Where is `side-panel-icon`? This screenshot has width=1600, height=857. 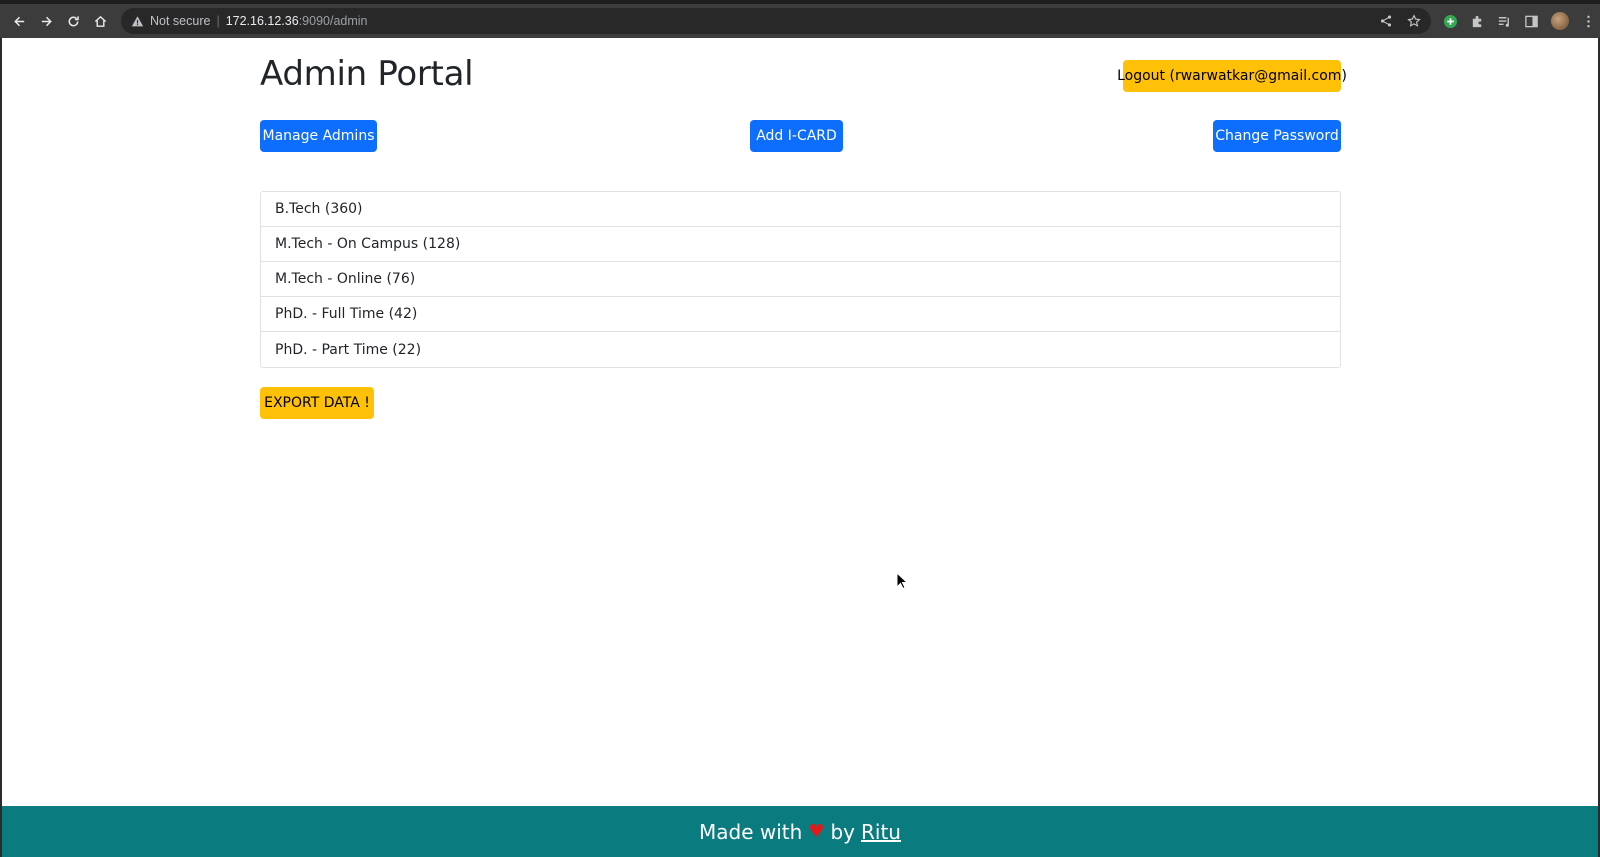
side-panel-icon is located at coordinates (1531, 21).